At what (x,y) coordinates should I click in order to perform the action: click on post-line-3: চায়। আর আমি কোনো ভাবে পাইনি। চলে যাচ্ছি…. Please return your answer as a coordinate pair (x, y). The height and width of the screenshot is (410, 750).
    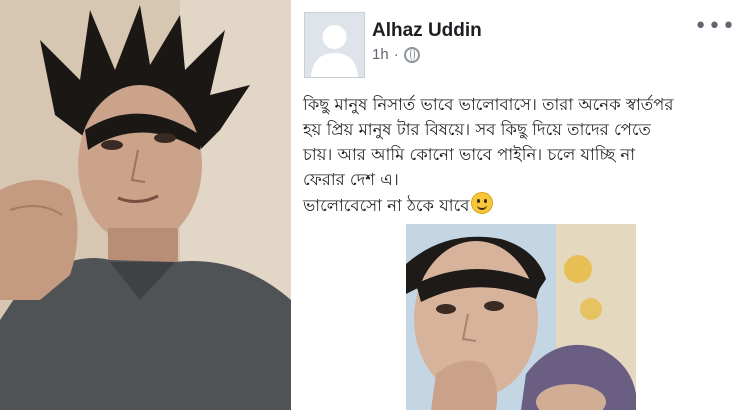
    Looking at the image, I should click on (469, 154).